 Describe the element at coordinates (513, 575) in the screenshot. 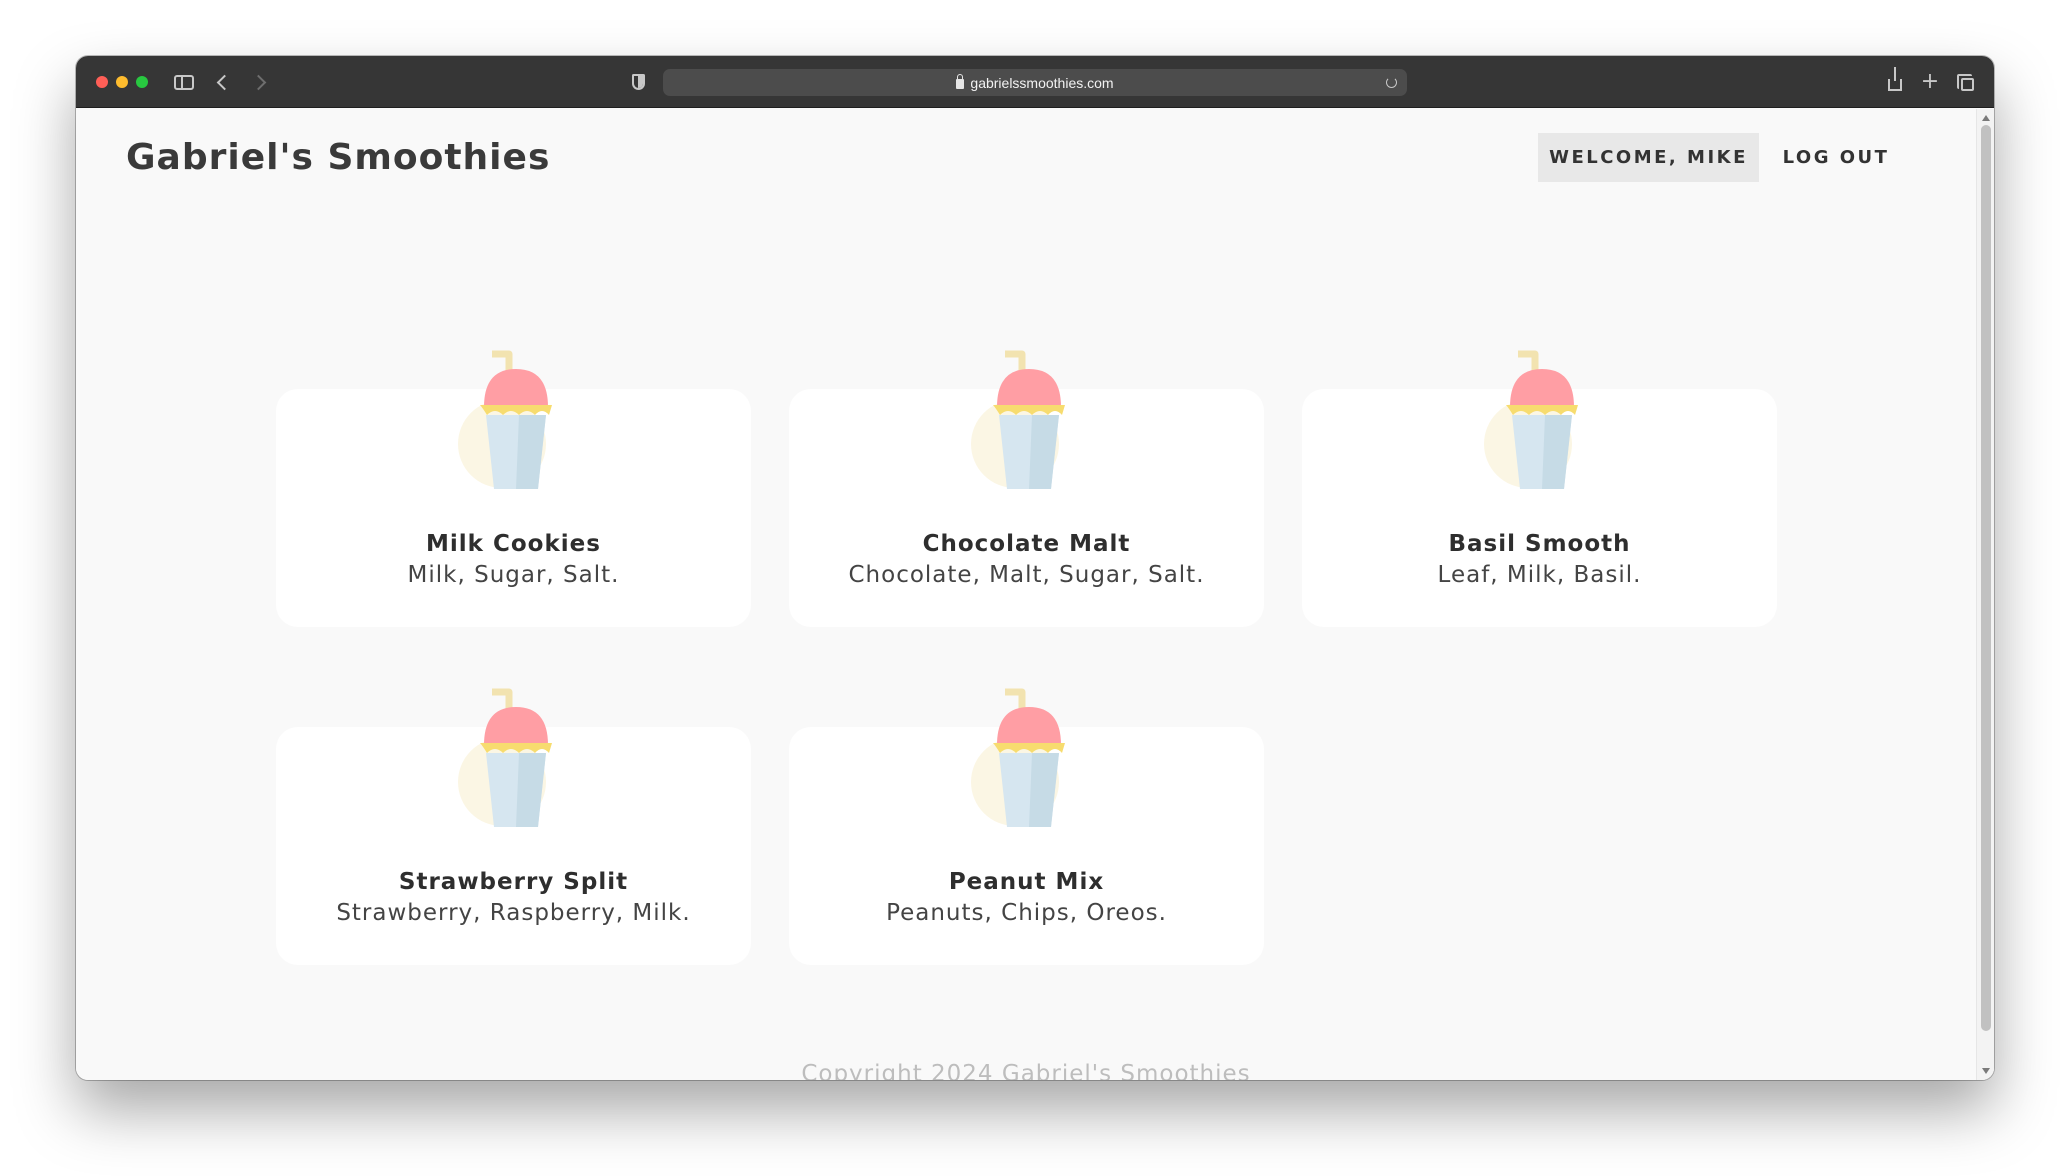

I see `smoothie-ingredients: Milk, Sugar, Salt.` at that location.